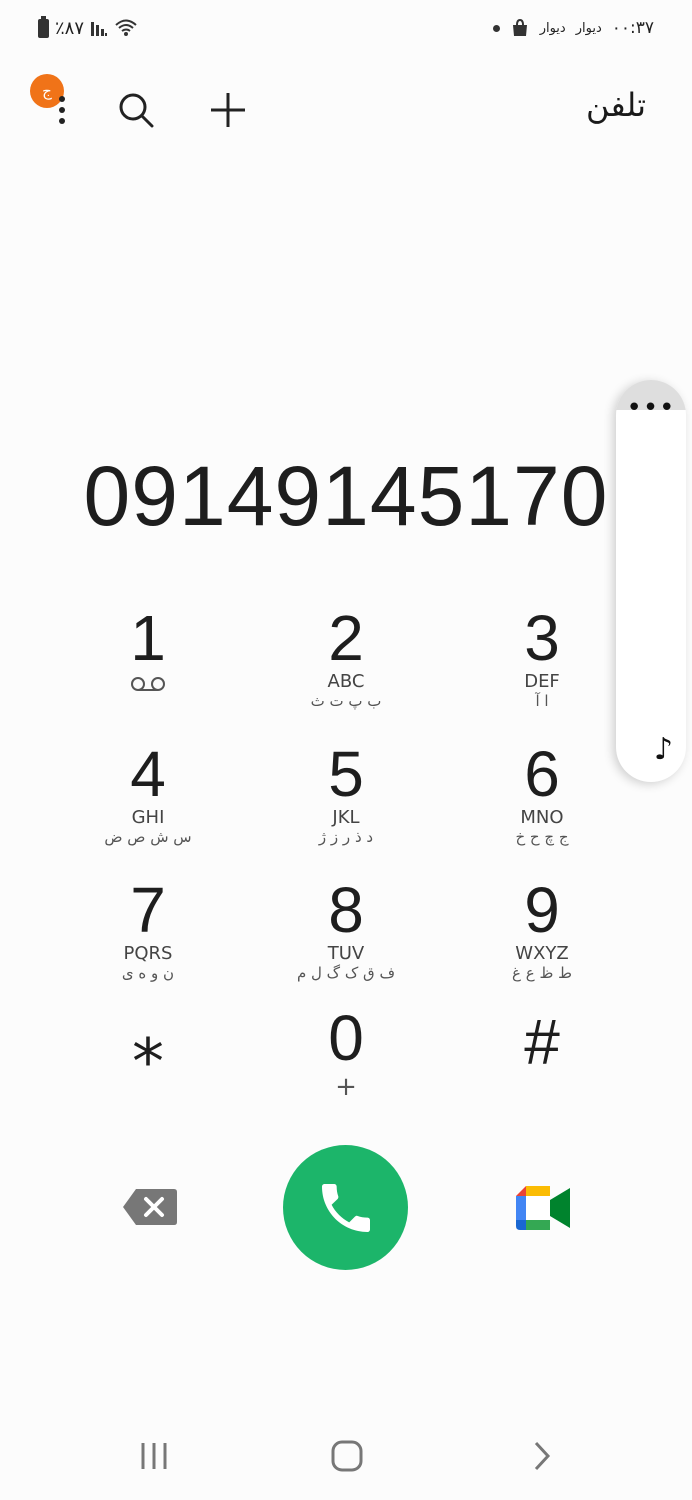 Image resolution: width=692 pixels, height=1500 pixels. What do you see at coordinates (346, 837) in the screenshot?
I see `key-persian-letters: د ذ ر ز ژ` at bounding box center [346, 837].